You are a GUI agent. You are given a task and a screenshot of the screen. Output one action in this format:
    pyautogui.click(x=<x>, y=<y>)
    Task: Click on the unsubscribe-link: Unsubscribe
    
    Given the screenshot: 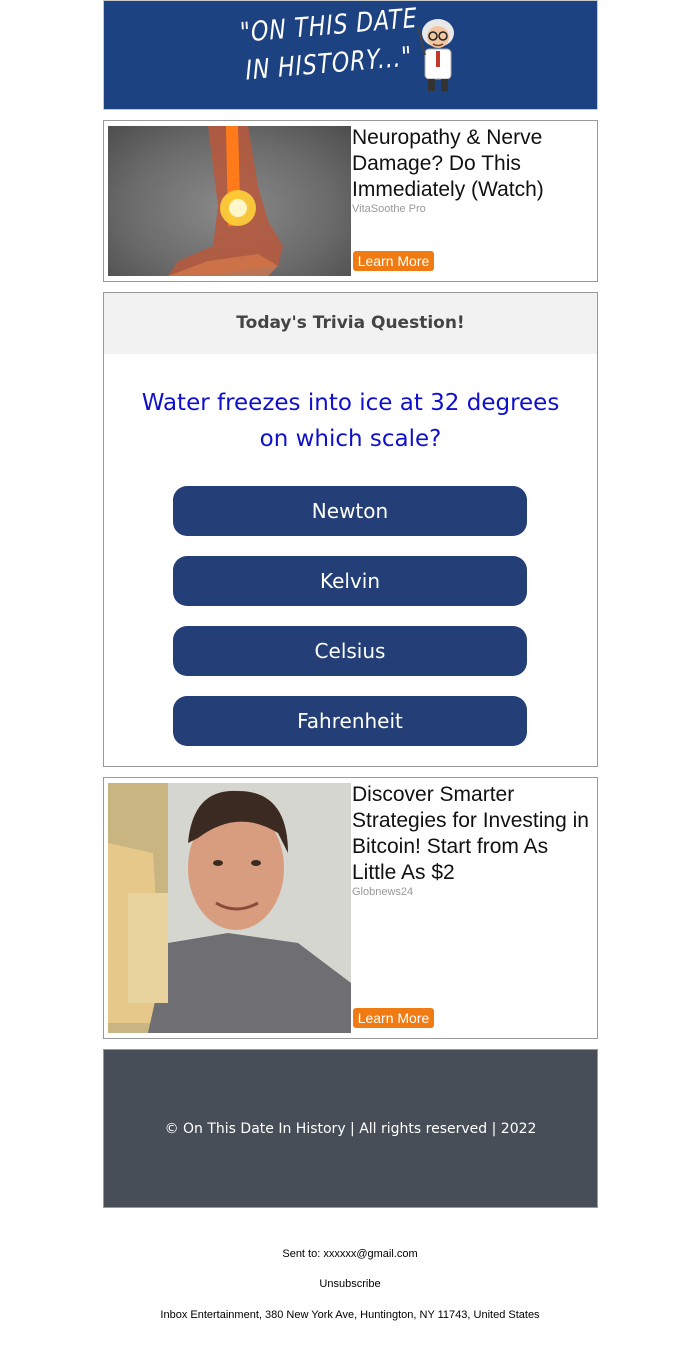 What is the action you would take?
    pyautogui.click(x=350, y=1284)
    